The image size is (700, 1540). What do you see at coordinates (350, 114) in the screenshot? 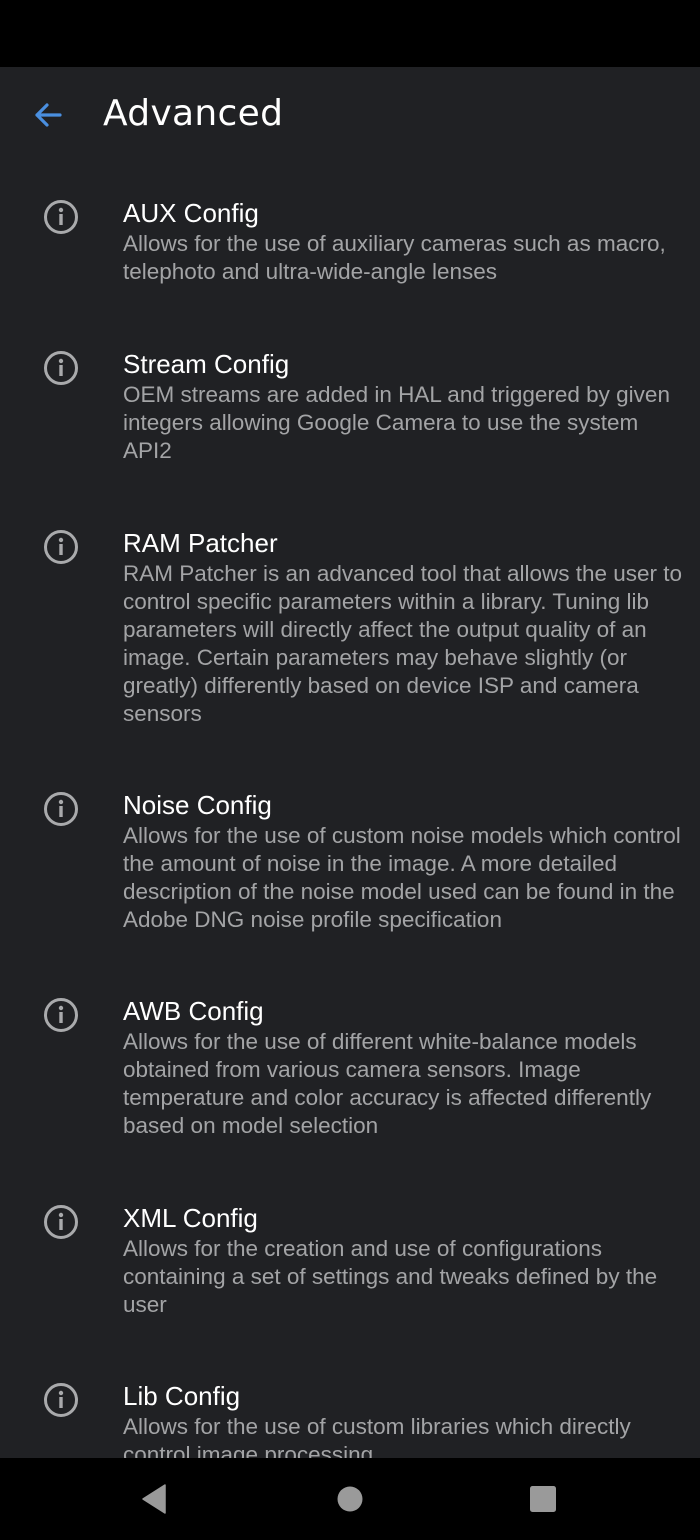
I see `app-bar: Advanced` at bounding box center [350, 114].